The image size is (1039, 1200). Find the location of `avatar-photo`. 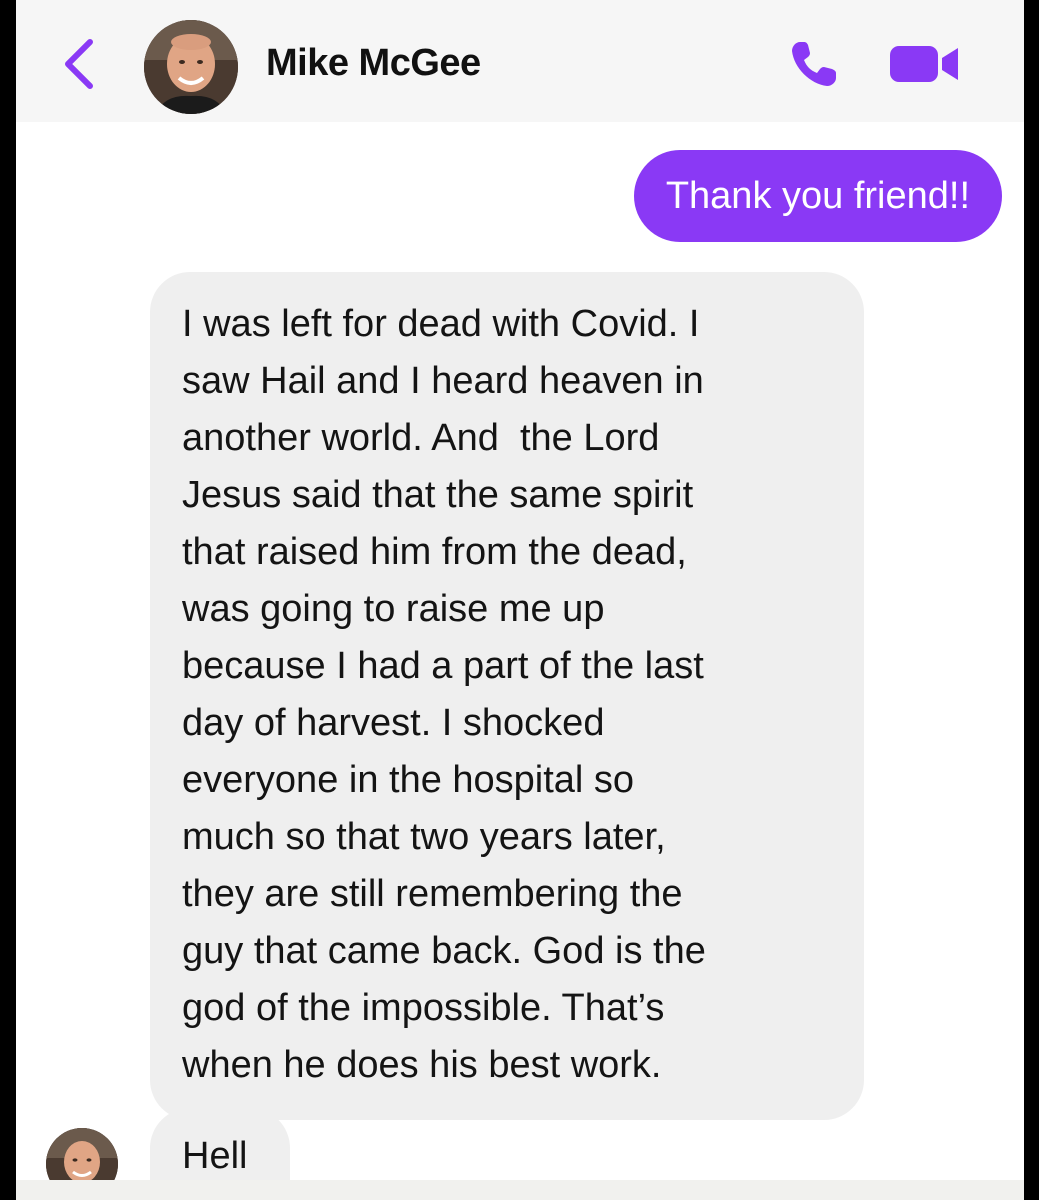

avatar-photo is located at coordinates (191, 67).